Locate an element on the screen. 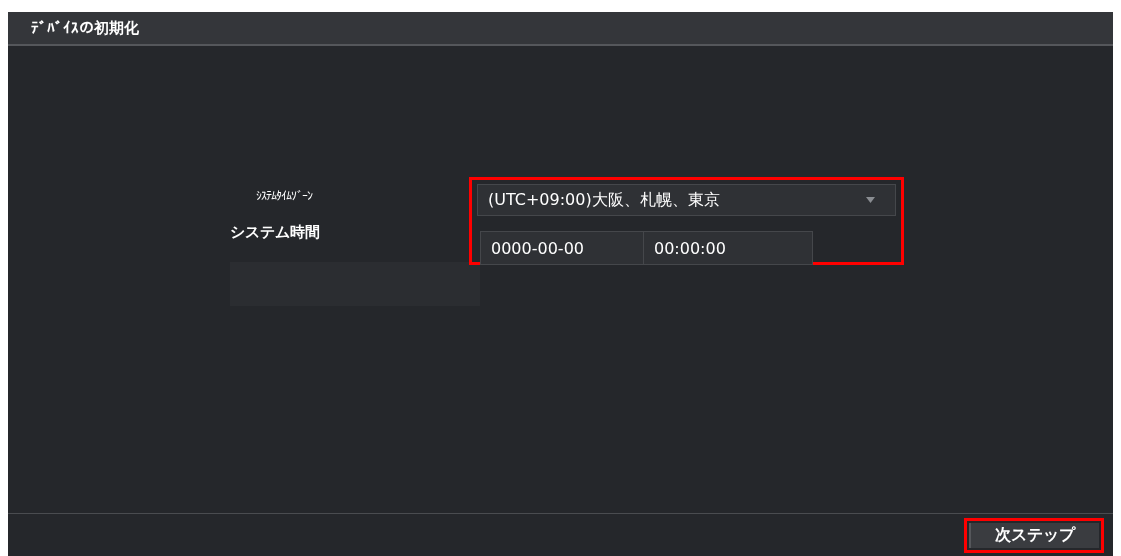 Image resolution: width=1121 pixels, height=556 pixels. time-field: 00:00:00 is located at coordinates (728, 248).